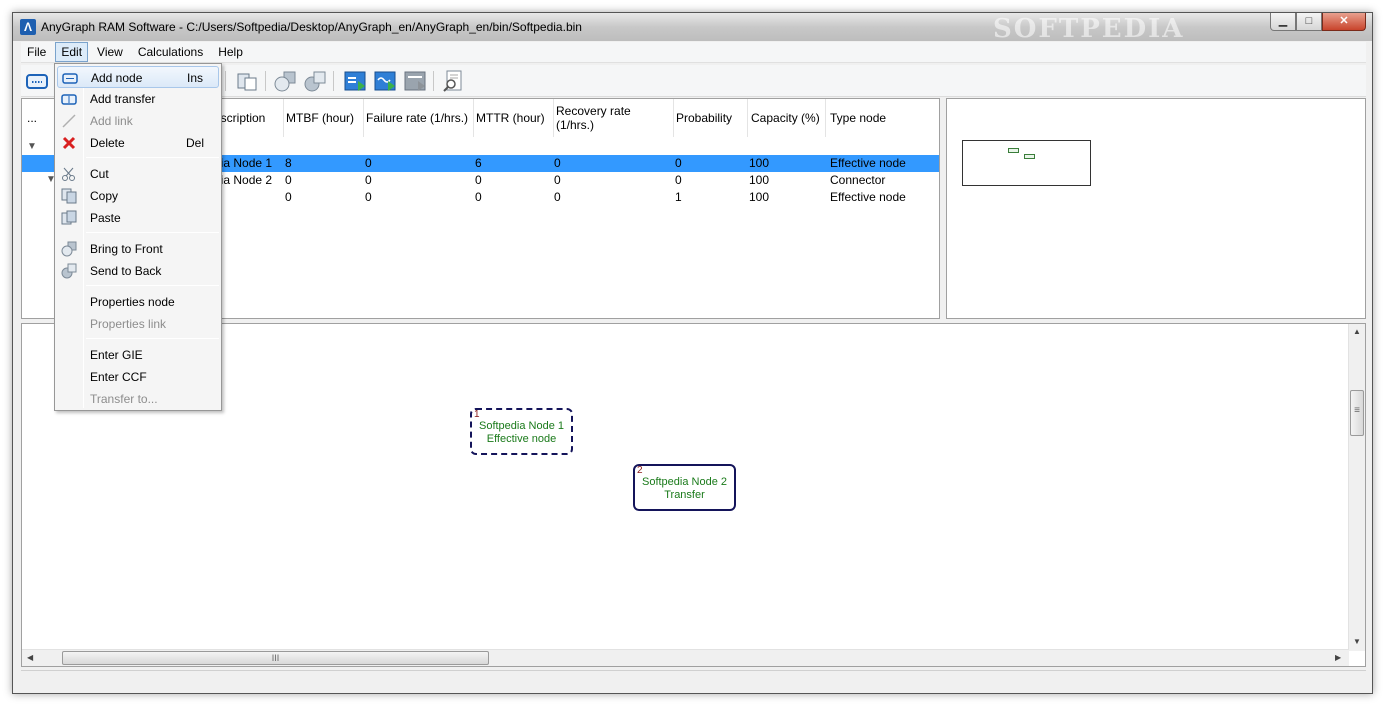 The width and height of the screenshot is (1393, 716). What do you see at coordinates (32, 146) in the screenshot?
I see `tree-expand-icon: ▼` at bounding box center [32, 146].